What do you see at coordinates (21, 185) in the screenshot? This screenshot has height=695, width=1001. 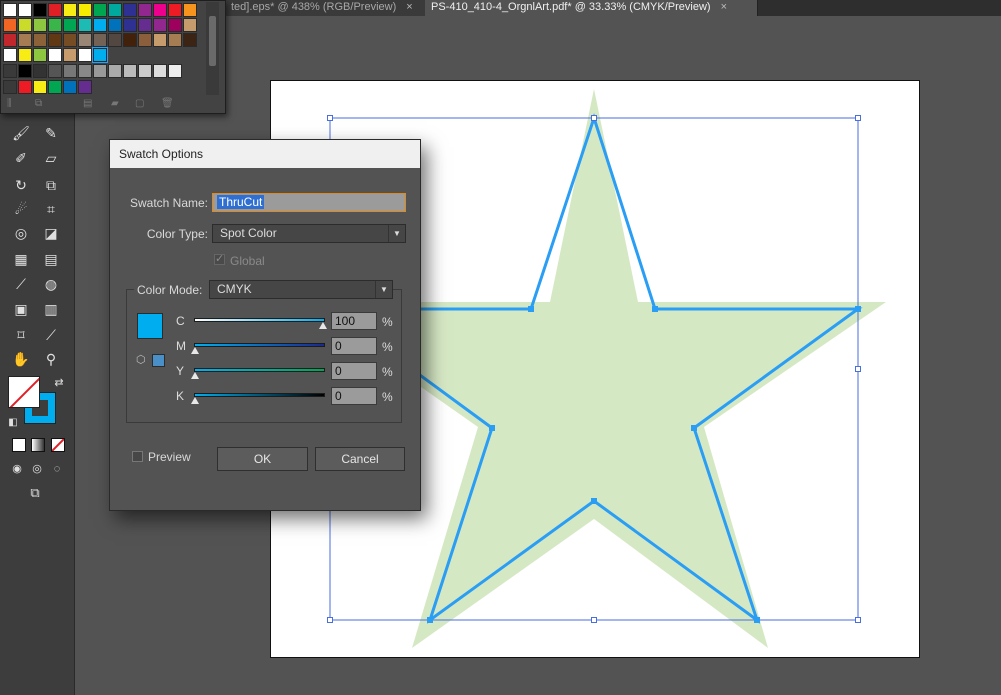 I see `rotate-icon: ↻` at bounding box center [21, 185].